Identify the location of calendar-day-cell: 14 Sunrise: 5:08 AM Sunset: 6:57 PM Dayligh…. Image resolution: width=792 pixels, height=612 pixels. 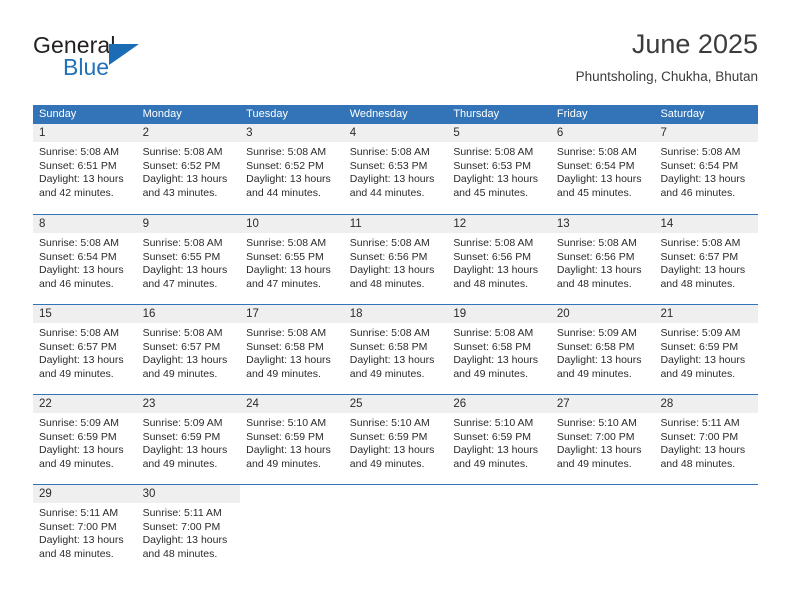
(706, 259).